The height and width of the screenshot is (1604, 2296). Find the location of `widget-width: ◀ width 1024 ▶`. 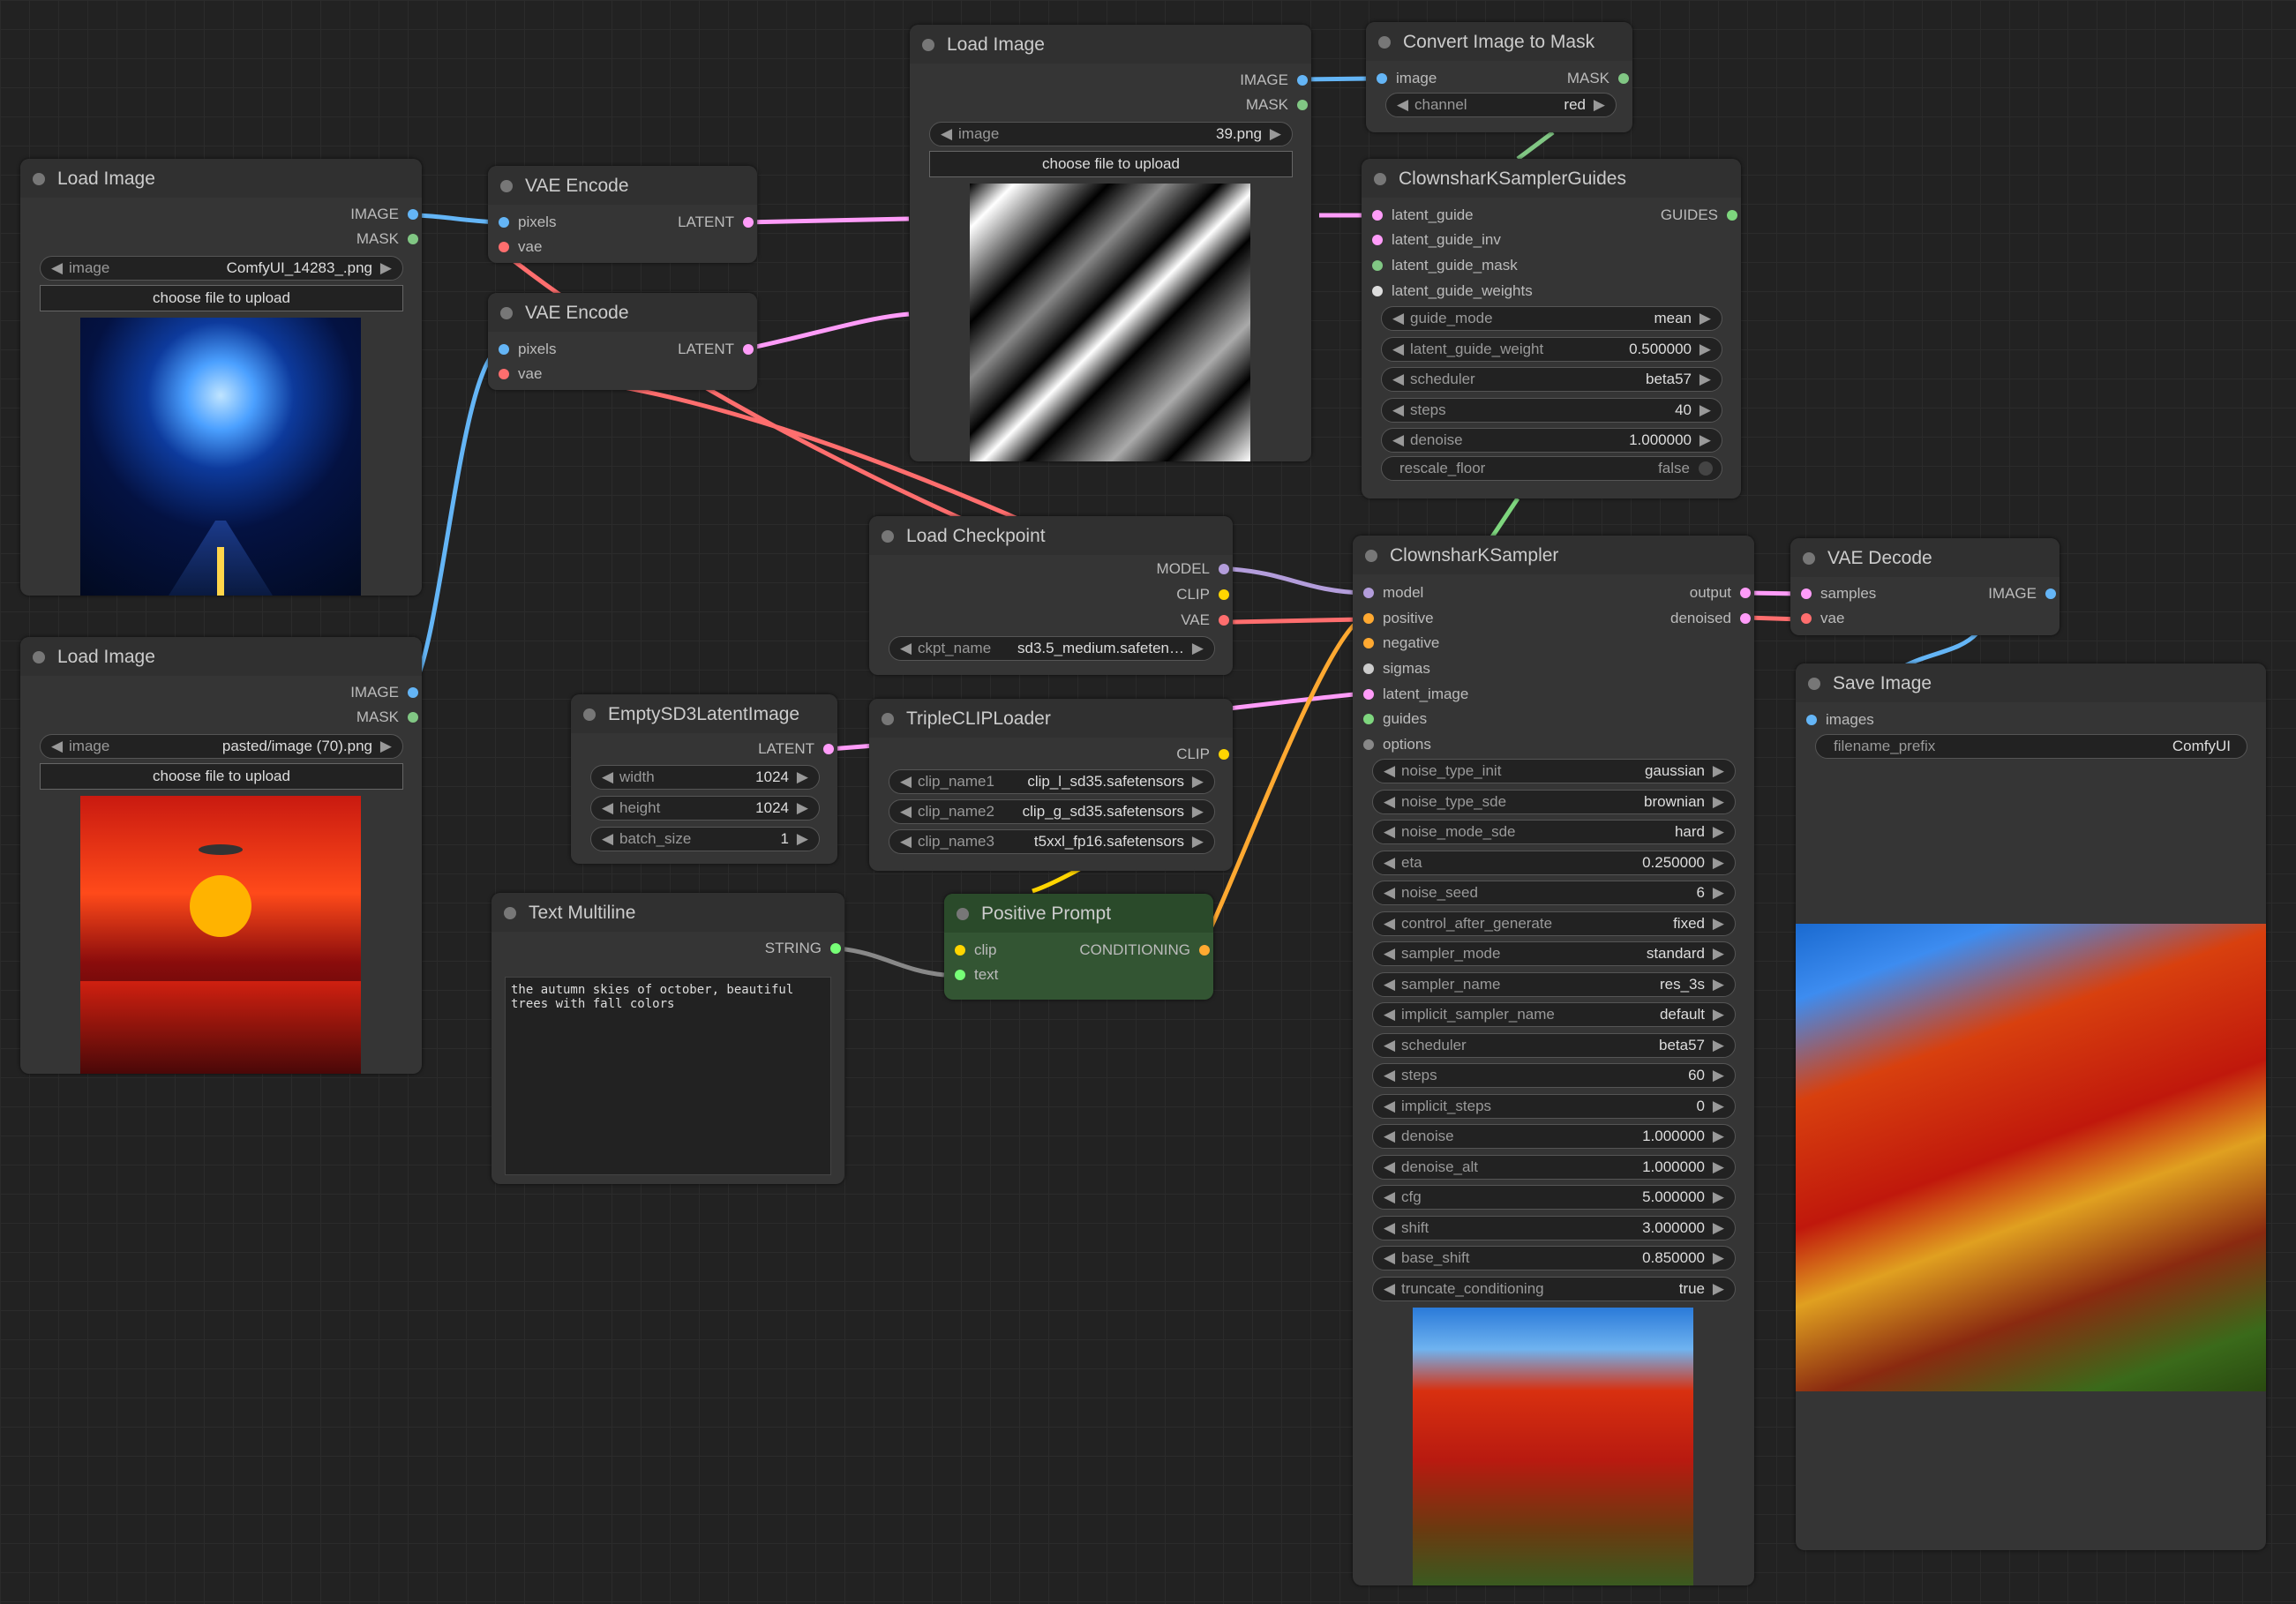

widget-width: ◀ width 1024 ▶ is located at coordinates (705, 777).